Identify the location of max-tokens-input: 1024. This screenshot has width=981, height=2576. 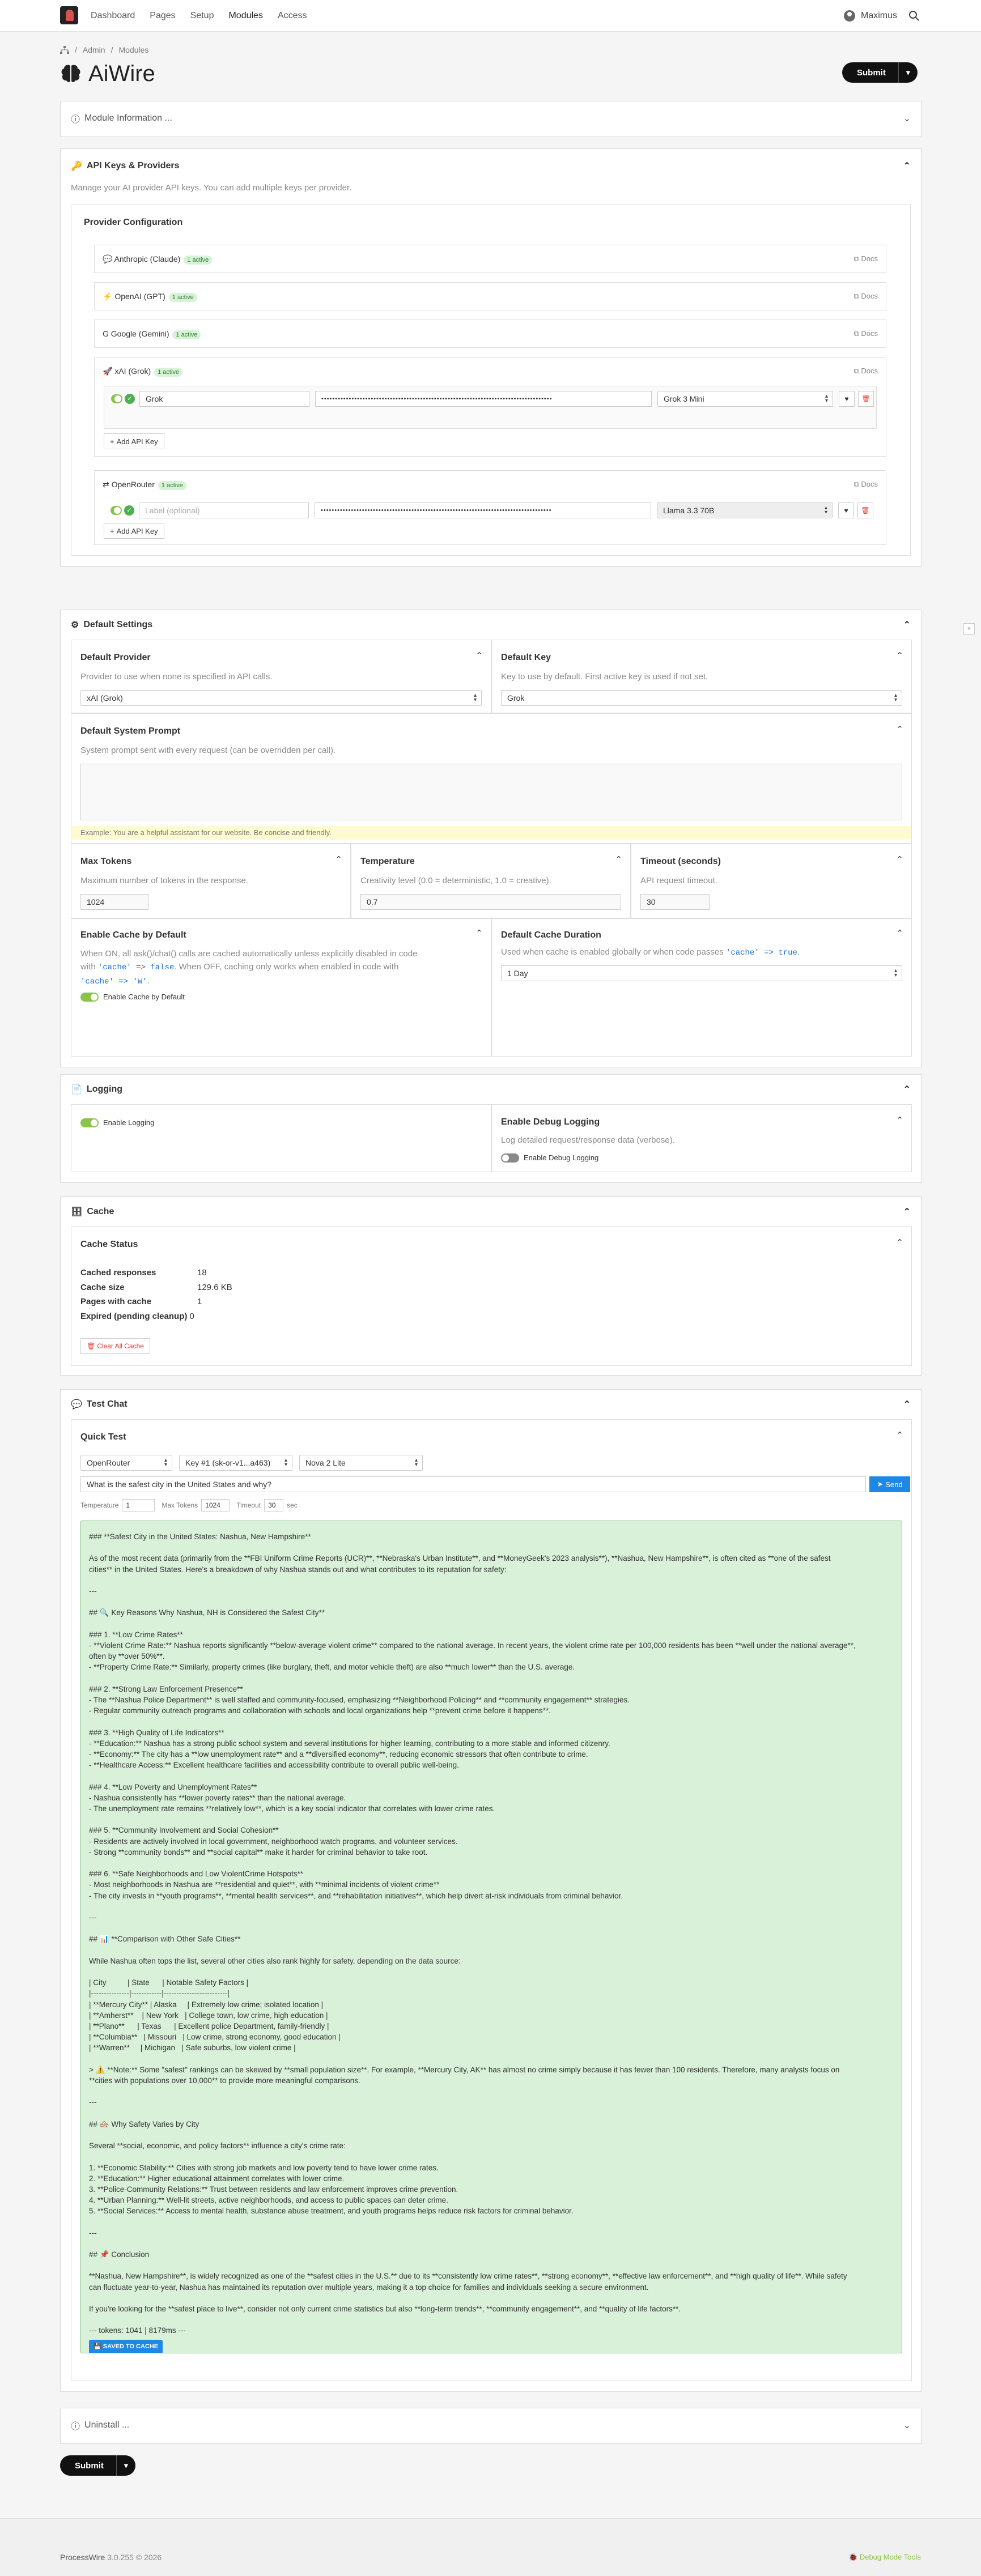
(114, 902).